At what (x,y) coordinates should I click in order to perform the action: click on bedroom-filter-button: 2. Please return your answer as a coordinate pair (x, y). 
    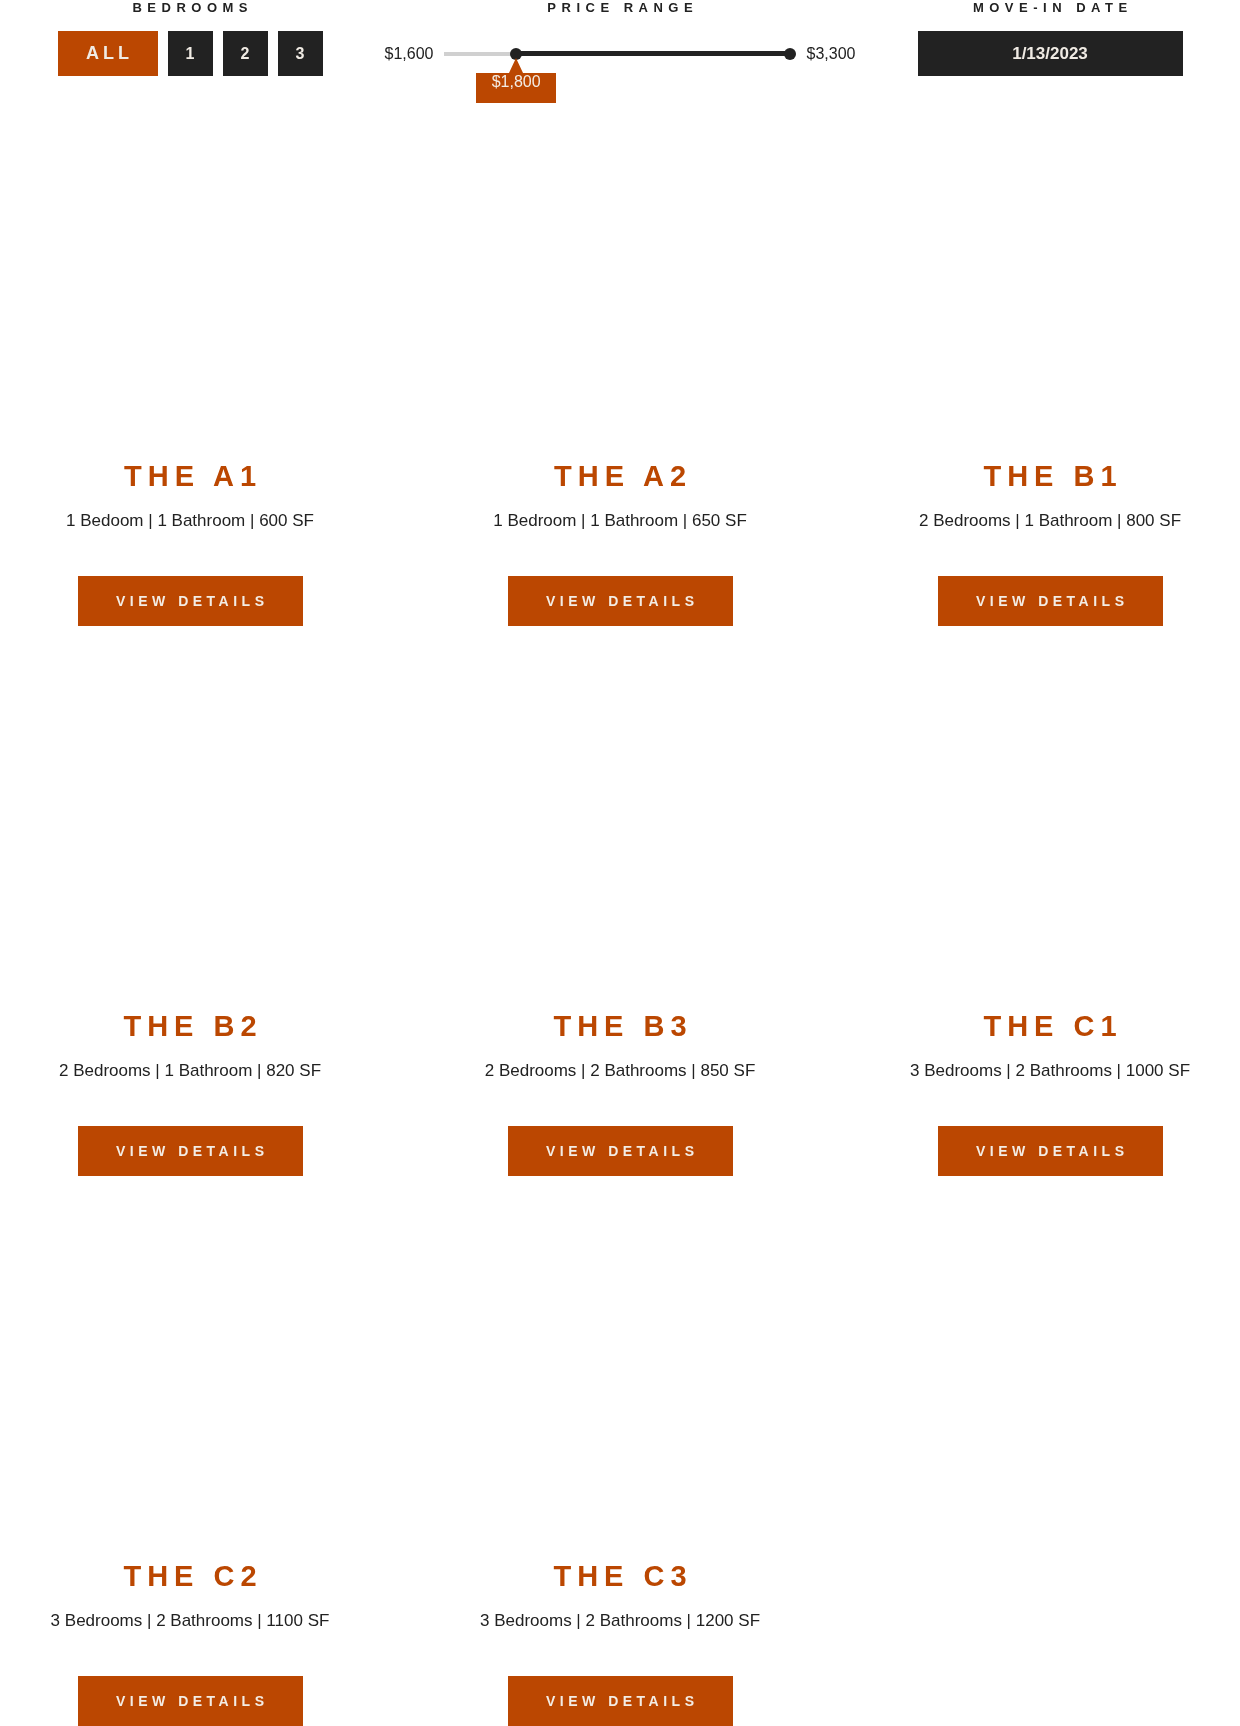
    Looking at the image, I should click on (245, 53).